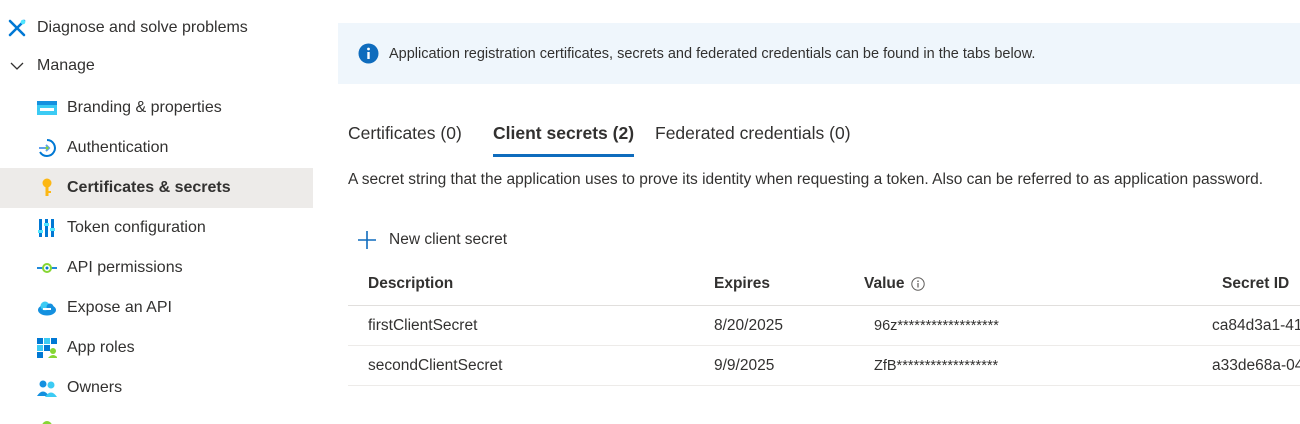  What do you see at coordinates (368, 53) in the screenshot?
I see `info-icon` at bounding box center [368, 53].